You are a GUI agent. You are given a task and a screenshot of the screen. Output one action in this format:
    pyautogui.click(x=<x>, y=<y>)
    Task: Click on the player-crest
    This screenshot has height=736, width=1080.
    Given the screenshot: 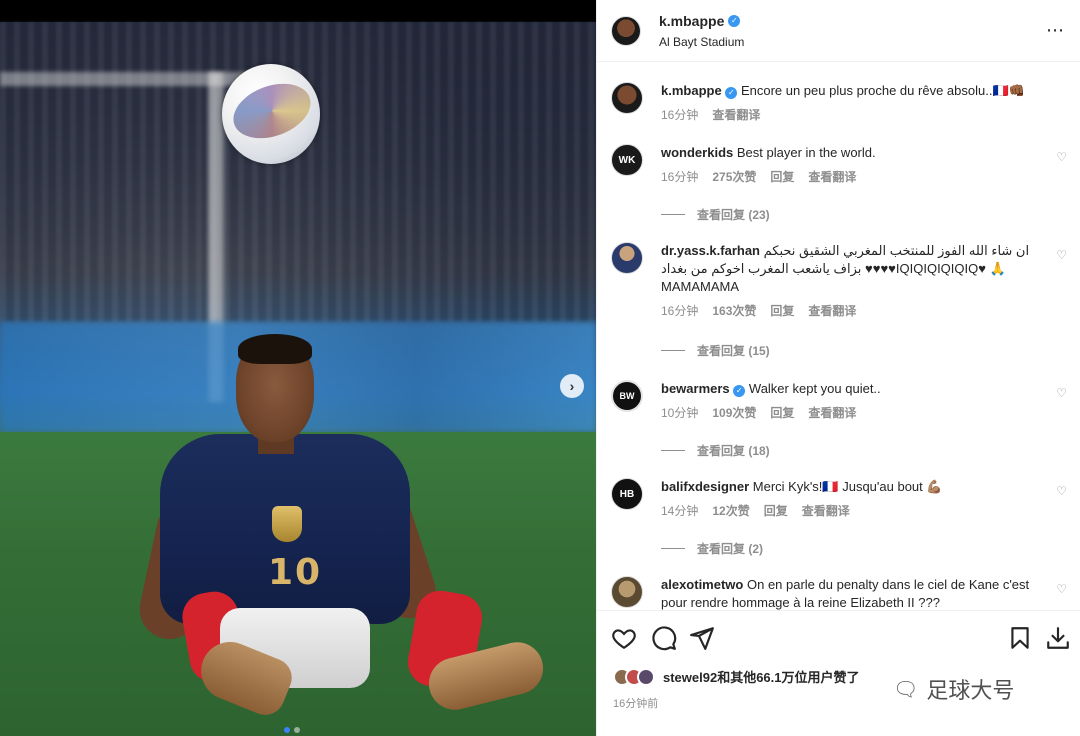 What is the action you would take?
    pyautogui.click(x=287, y=524)
    